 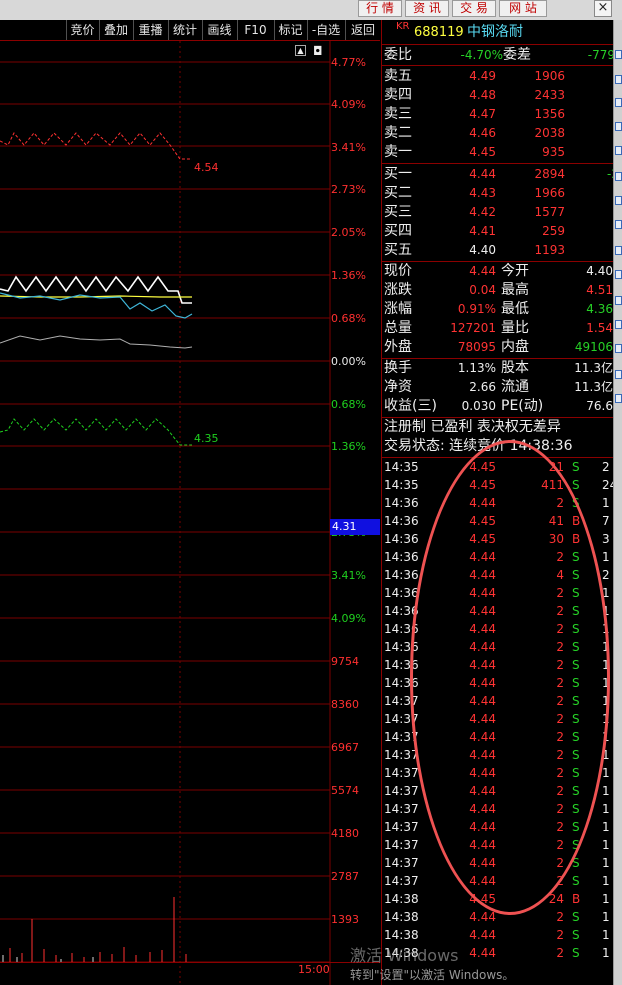 What do you see at coordinates (290, 30) in the screenshot?
I see `toolbar-mark-button: 标记` at bounding box center [290, 30].